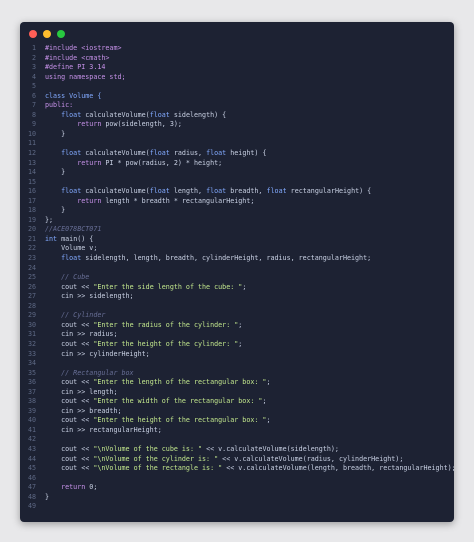 Image resolution: width=474 pixels, height=542 pixels. What do you see at coordinates (31, 468) in the screenshot?
I see `line-number: 45` at bounding box center [31, 468].